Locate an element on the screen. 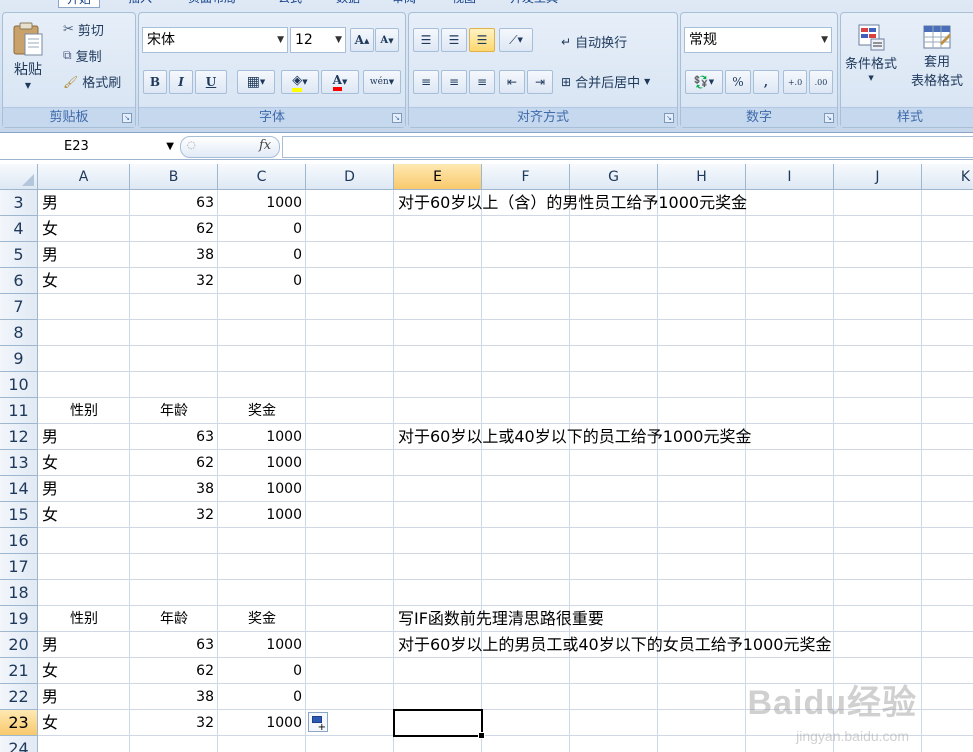 The image size is (973, 752). align-right-button: ≡ is located at coordinates (482, 82).